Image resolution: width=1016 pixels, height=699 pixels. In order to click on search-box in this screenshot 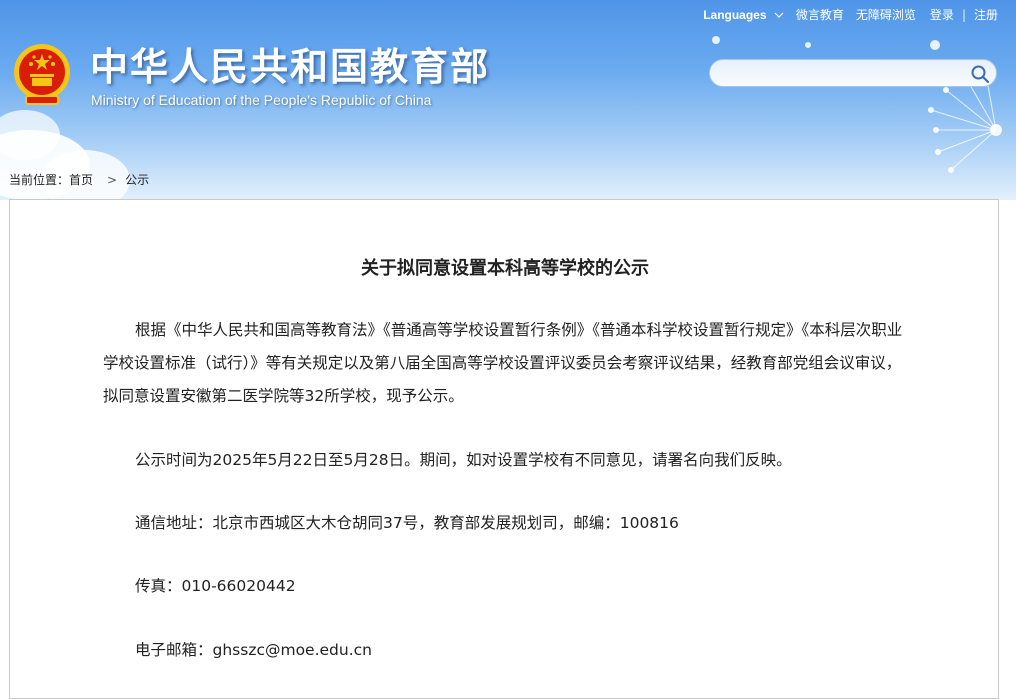, I will do `click(853, 73)`.